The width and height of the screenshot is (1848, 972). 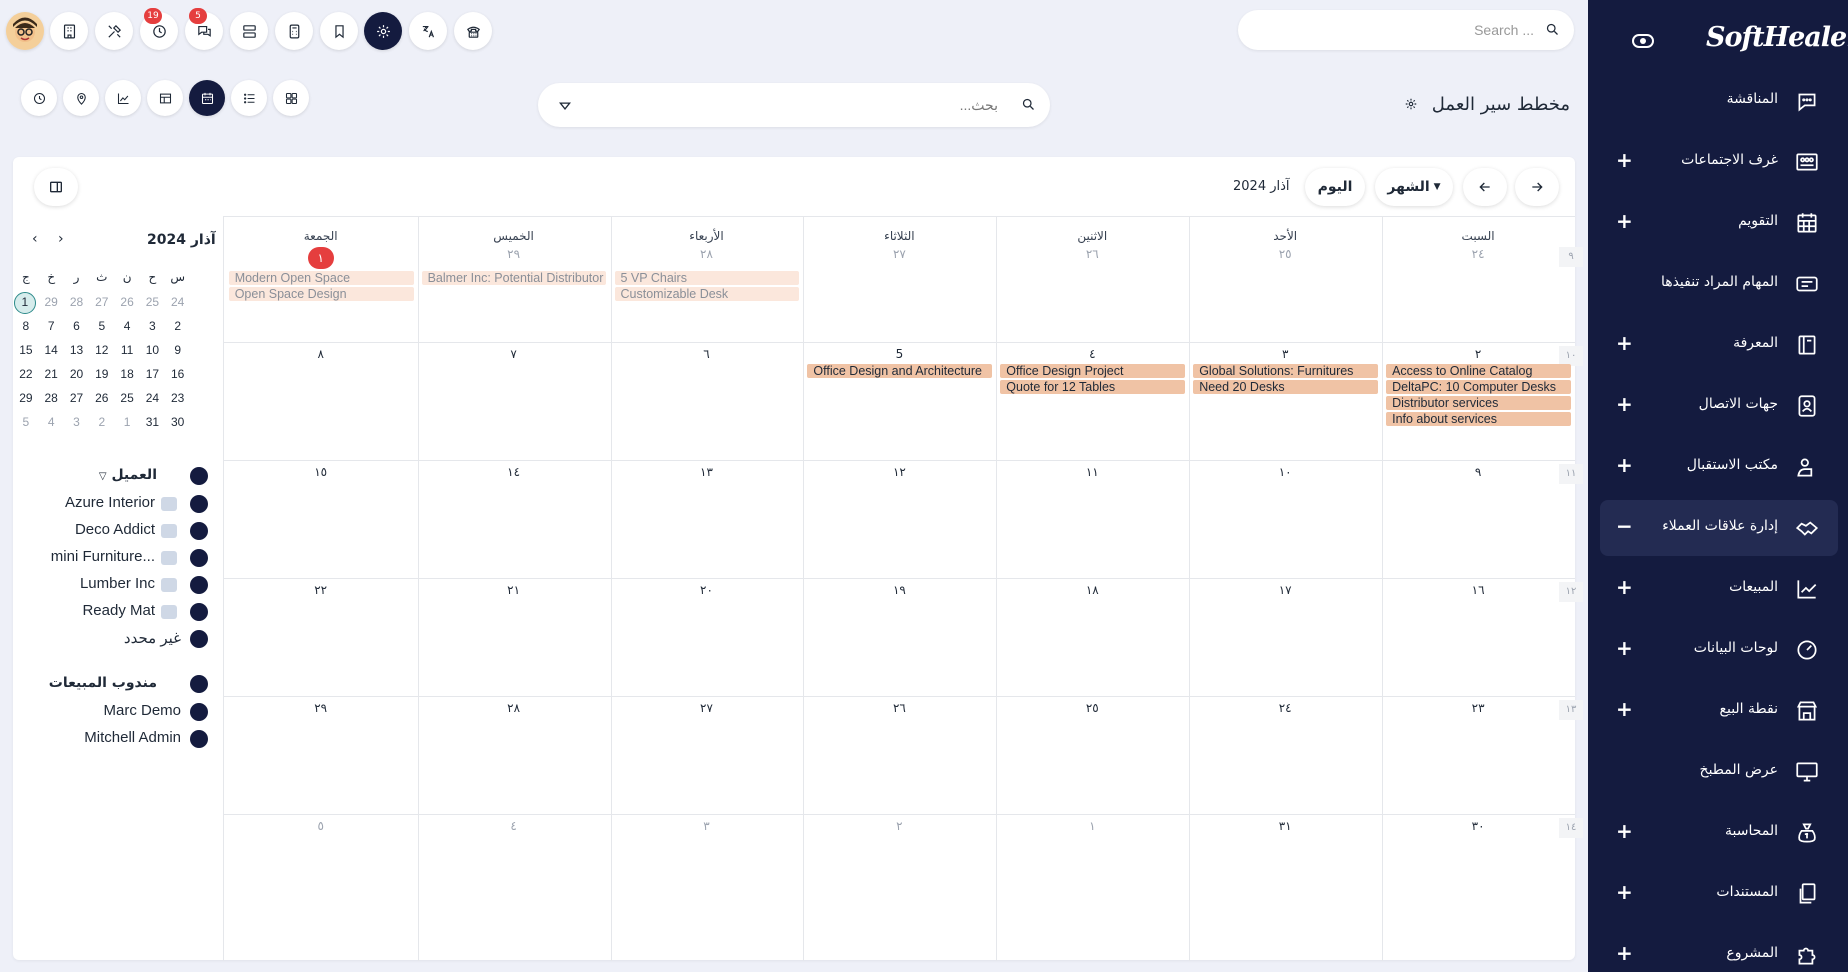 What do you see at coordinates (321, 294) in the screenshot?
I see `calendar-event: Open Space Design` at bounding box center [321, 294].